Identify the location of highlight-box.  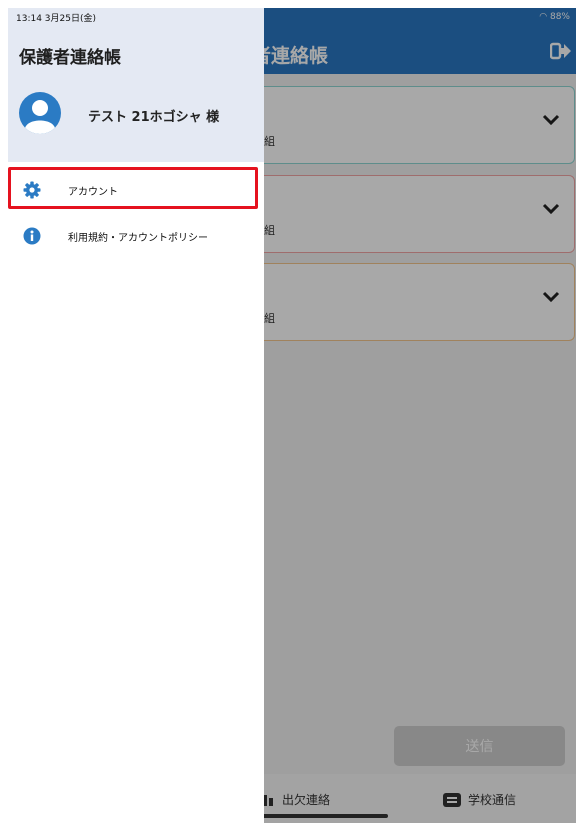
(133, 188).